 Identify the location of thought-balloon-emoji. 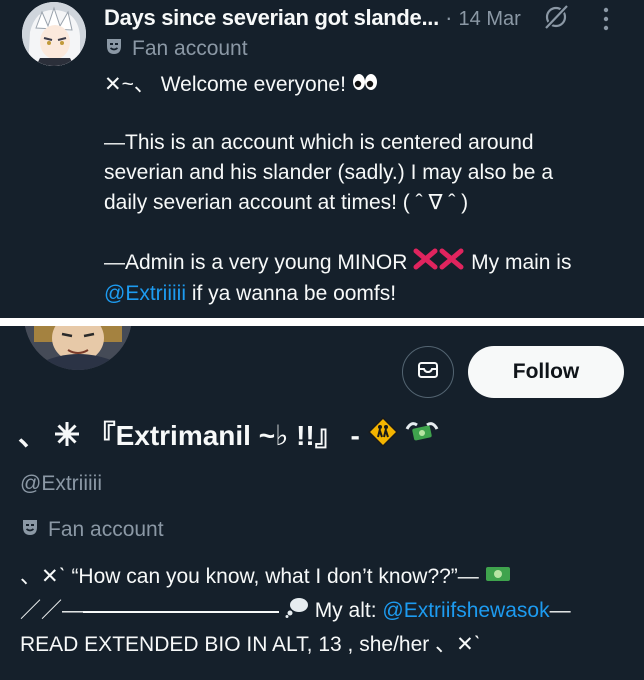
(297, 611).